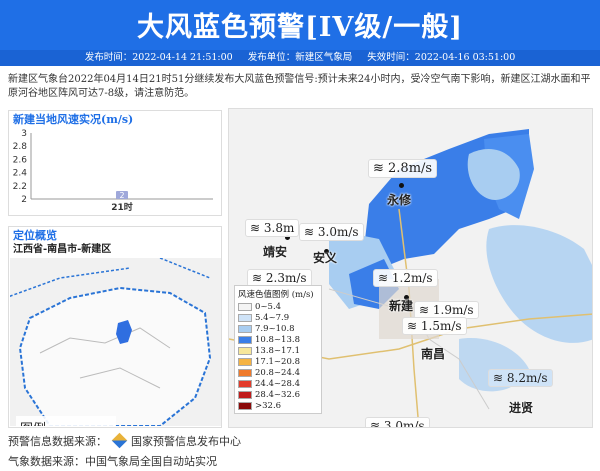  What do you see at coordinates (520, 378) in the screenshot?
I see `wind-label-jinxian: ≋ 8.2m/s` at bounding box center [520, 378].